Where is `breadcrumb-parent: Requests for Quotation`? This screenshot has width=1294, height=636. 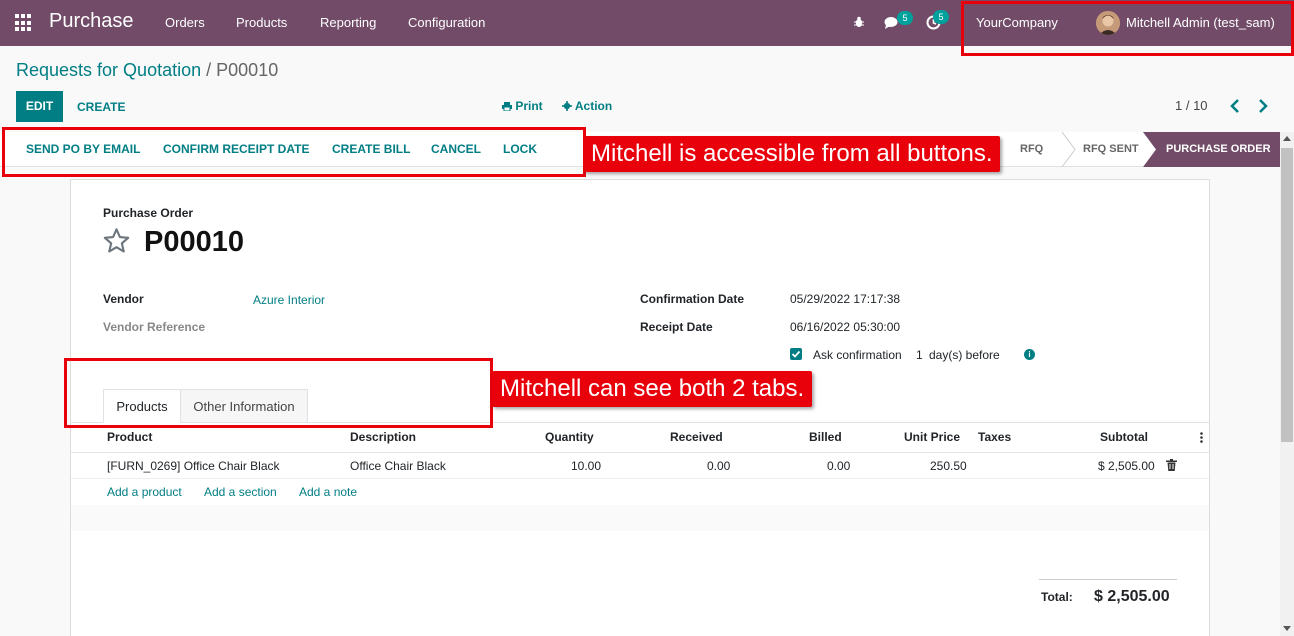 breadcrumb-parent: Requests for Quotation is located at coordinates (108, 70).